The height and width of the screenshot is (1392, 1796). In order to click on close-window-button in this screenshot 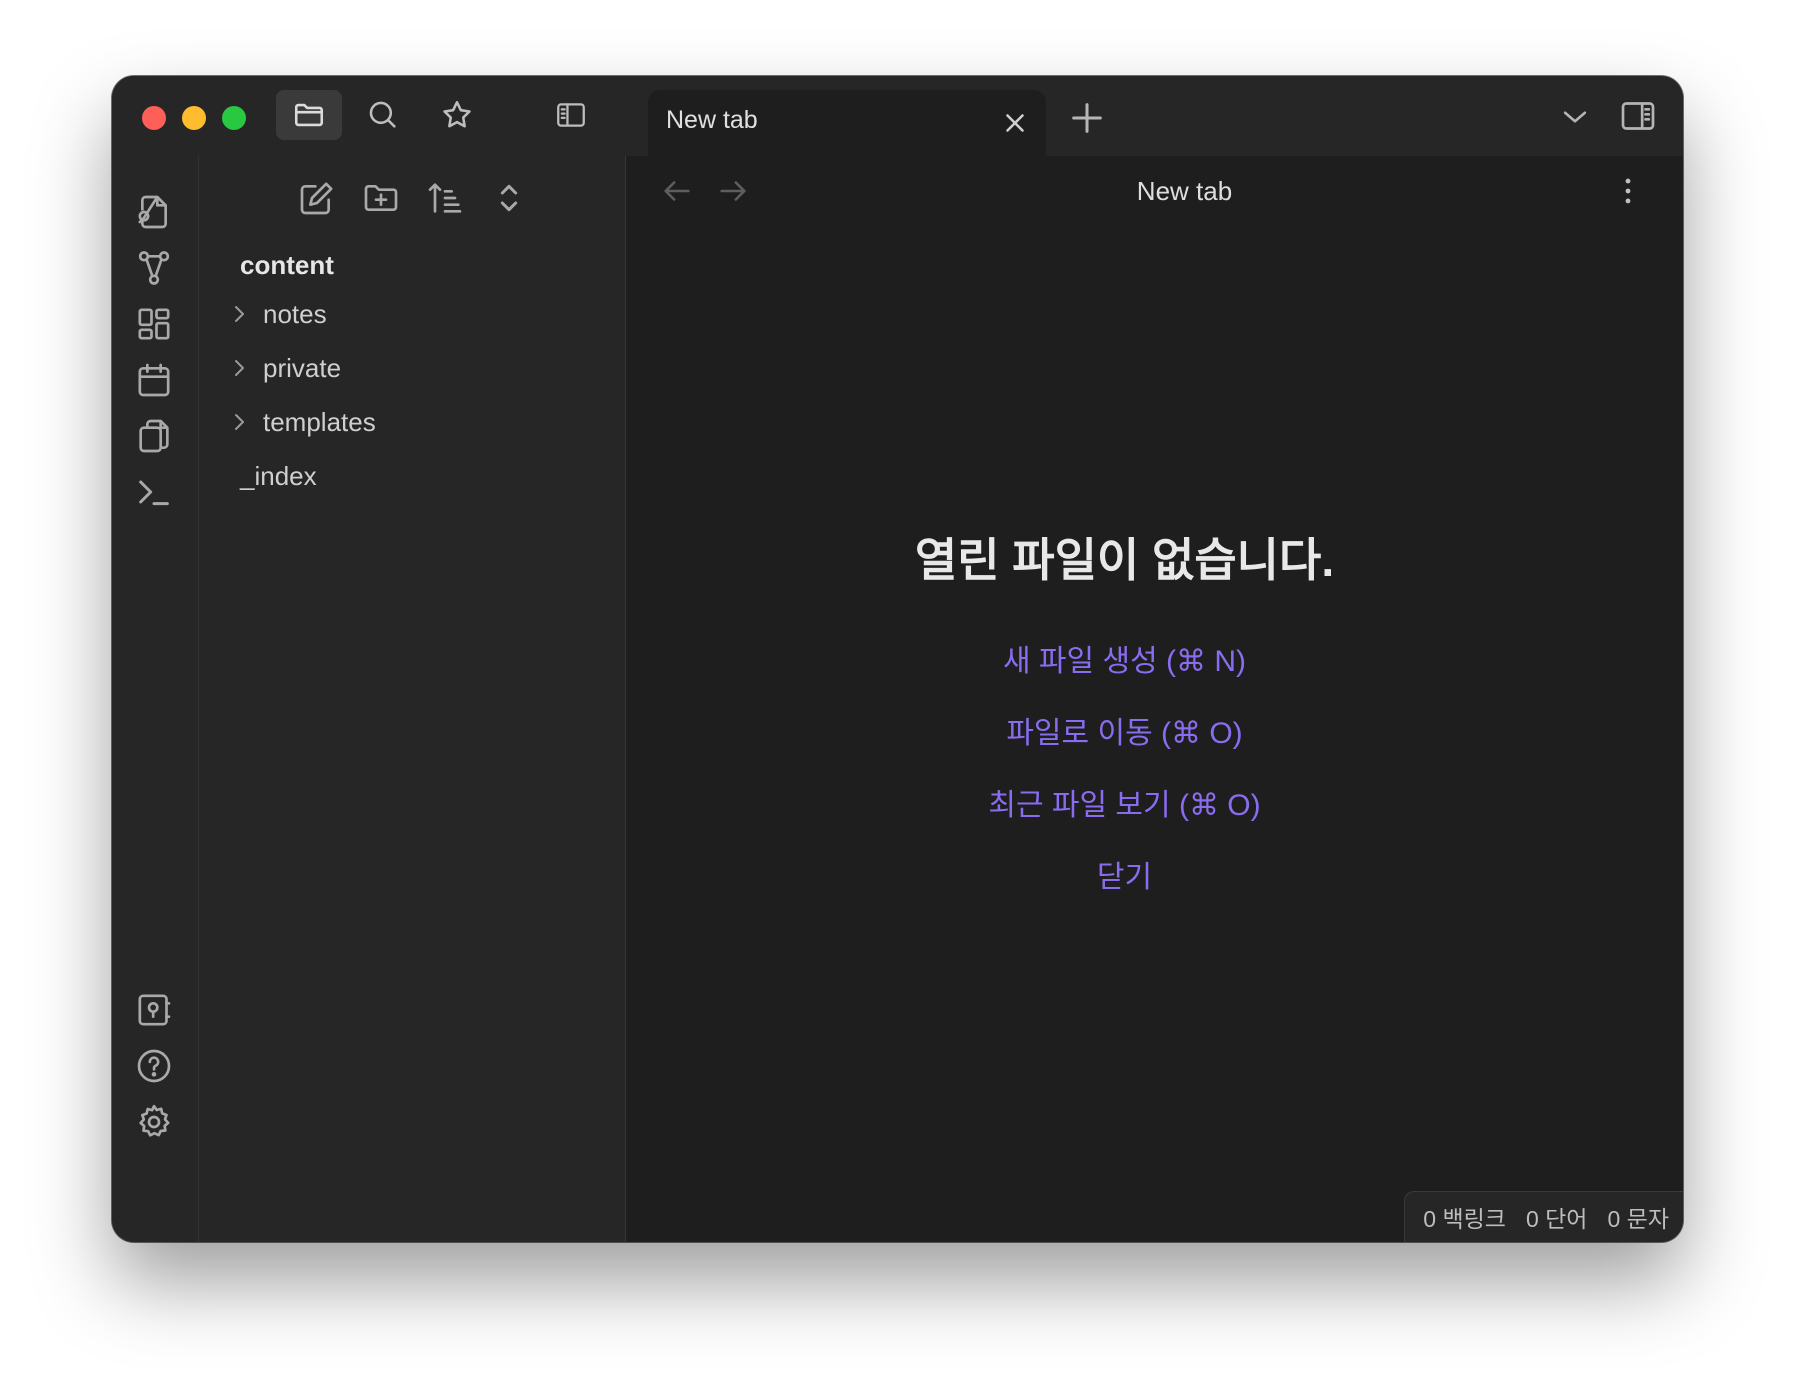, I will do `click(154, 118)`.